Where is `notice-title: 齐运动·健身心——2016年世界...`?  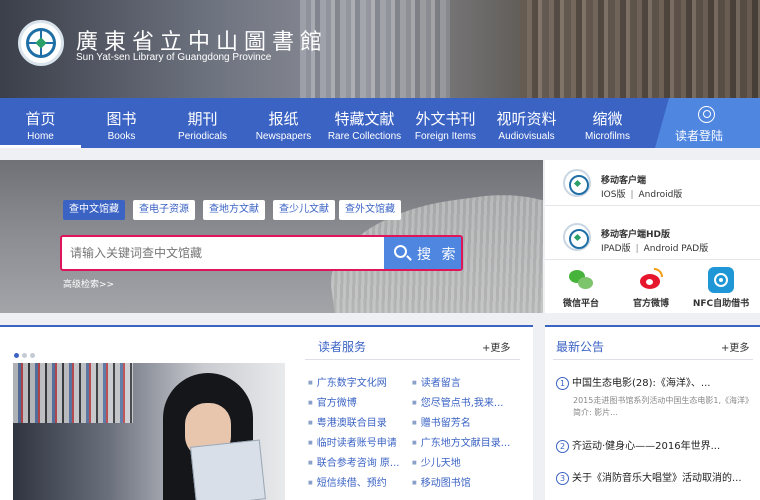
notice-title: 齐运动·健身心——2016年世界... is located at coordinates (646, 446).